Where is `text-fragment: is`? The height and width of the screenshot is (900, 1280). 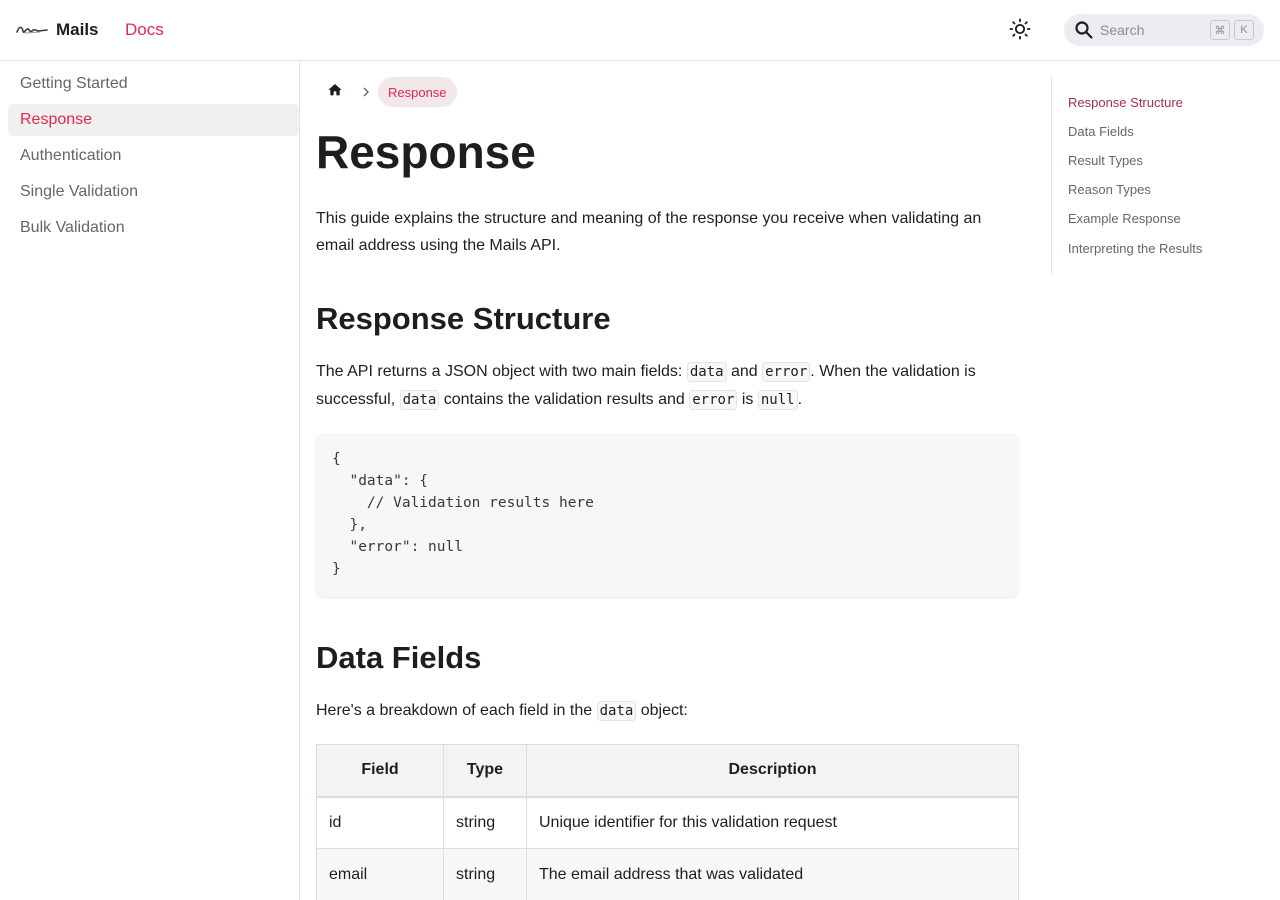
text-fragment: is is located at coordinates (747, 399).